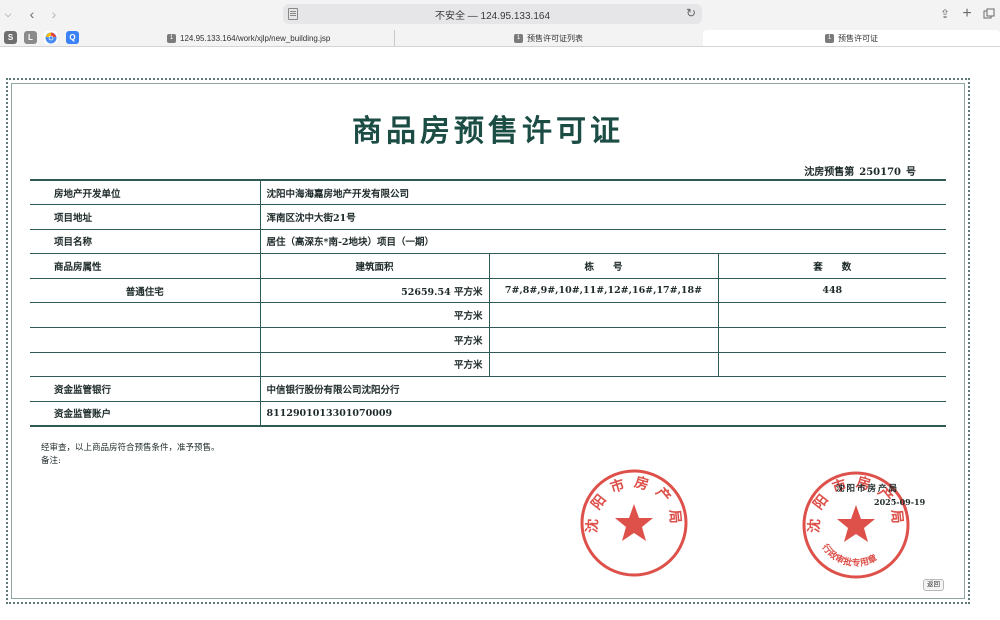  What do you see at coordinates (145, 413) in the screenshot?
I see `account-label: 资金监管账户` at bounding box center [145, 413].